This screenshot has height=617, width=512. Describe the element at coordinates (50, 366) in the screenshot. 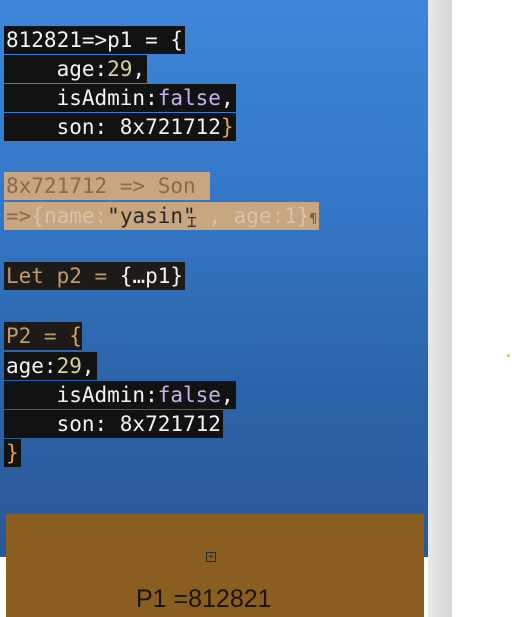

I see `code-line-p2-age: age:29,` at that location.